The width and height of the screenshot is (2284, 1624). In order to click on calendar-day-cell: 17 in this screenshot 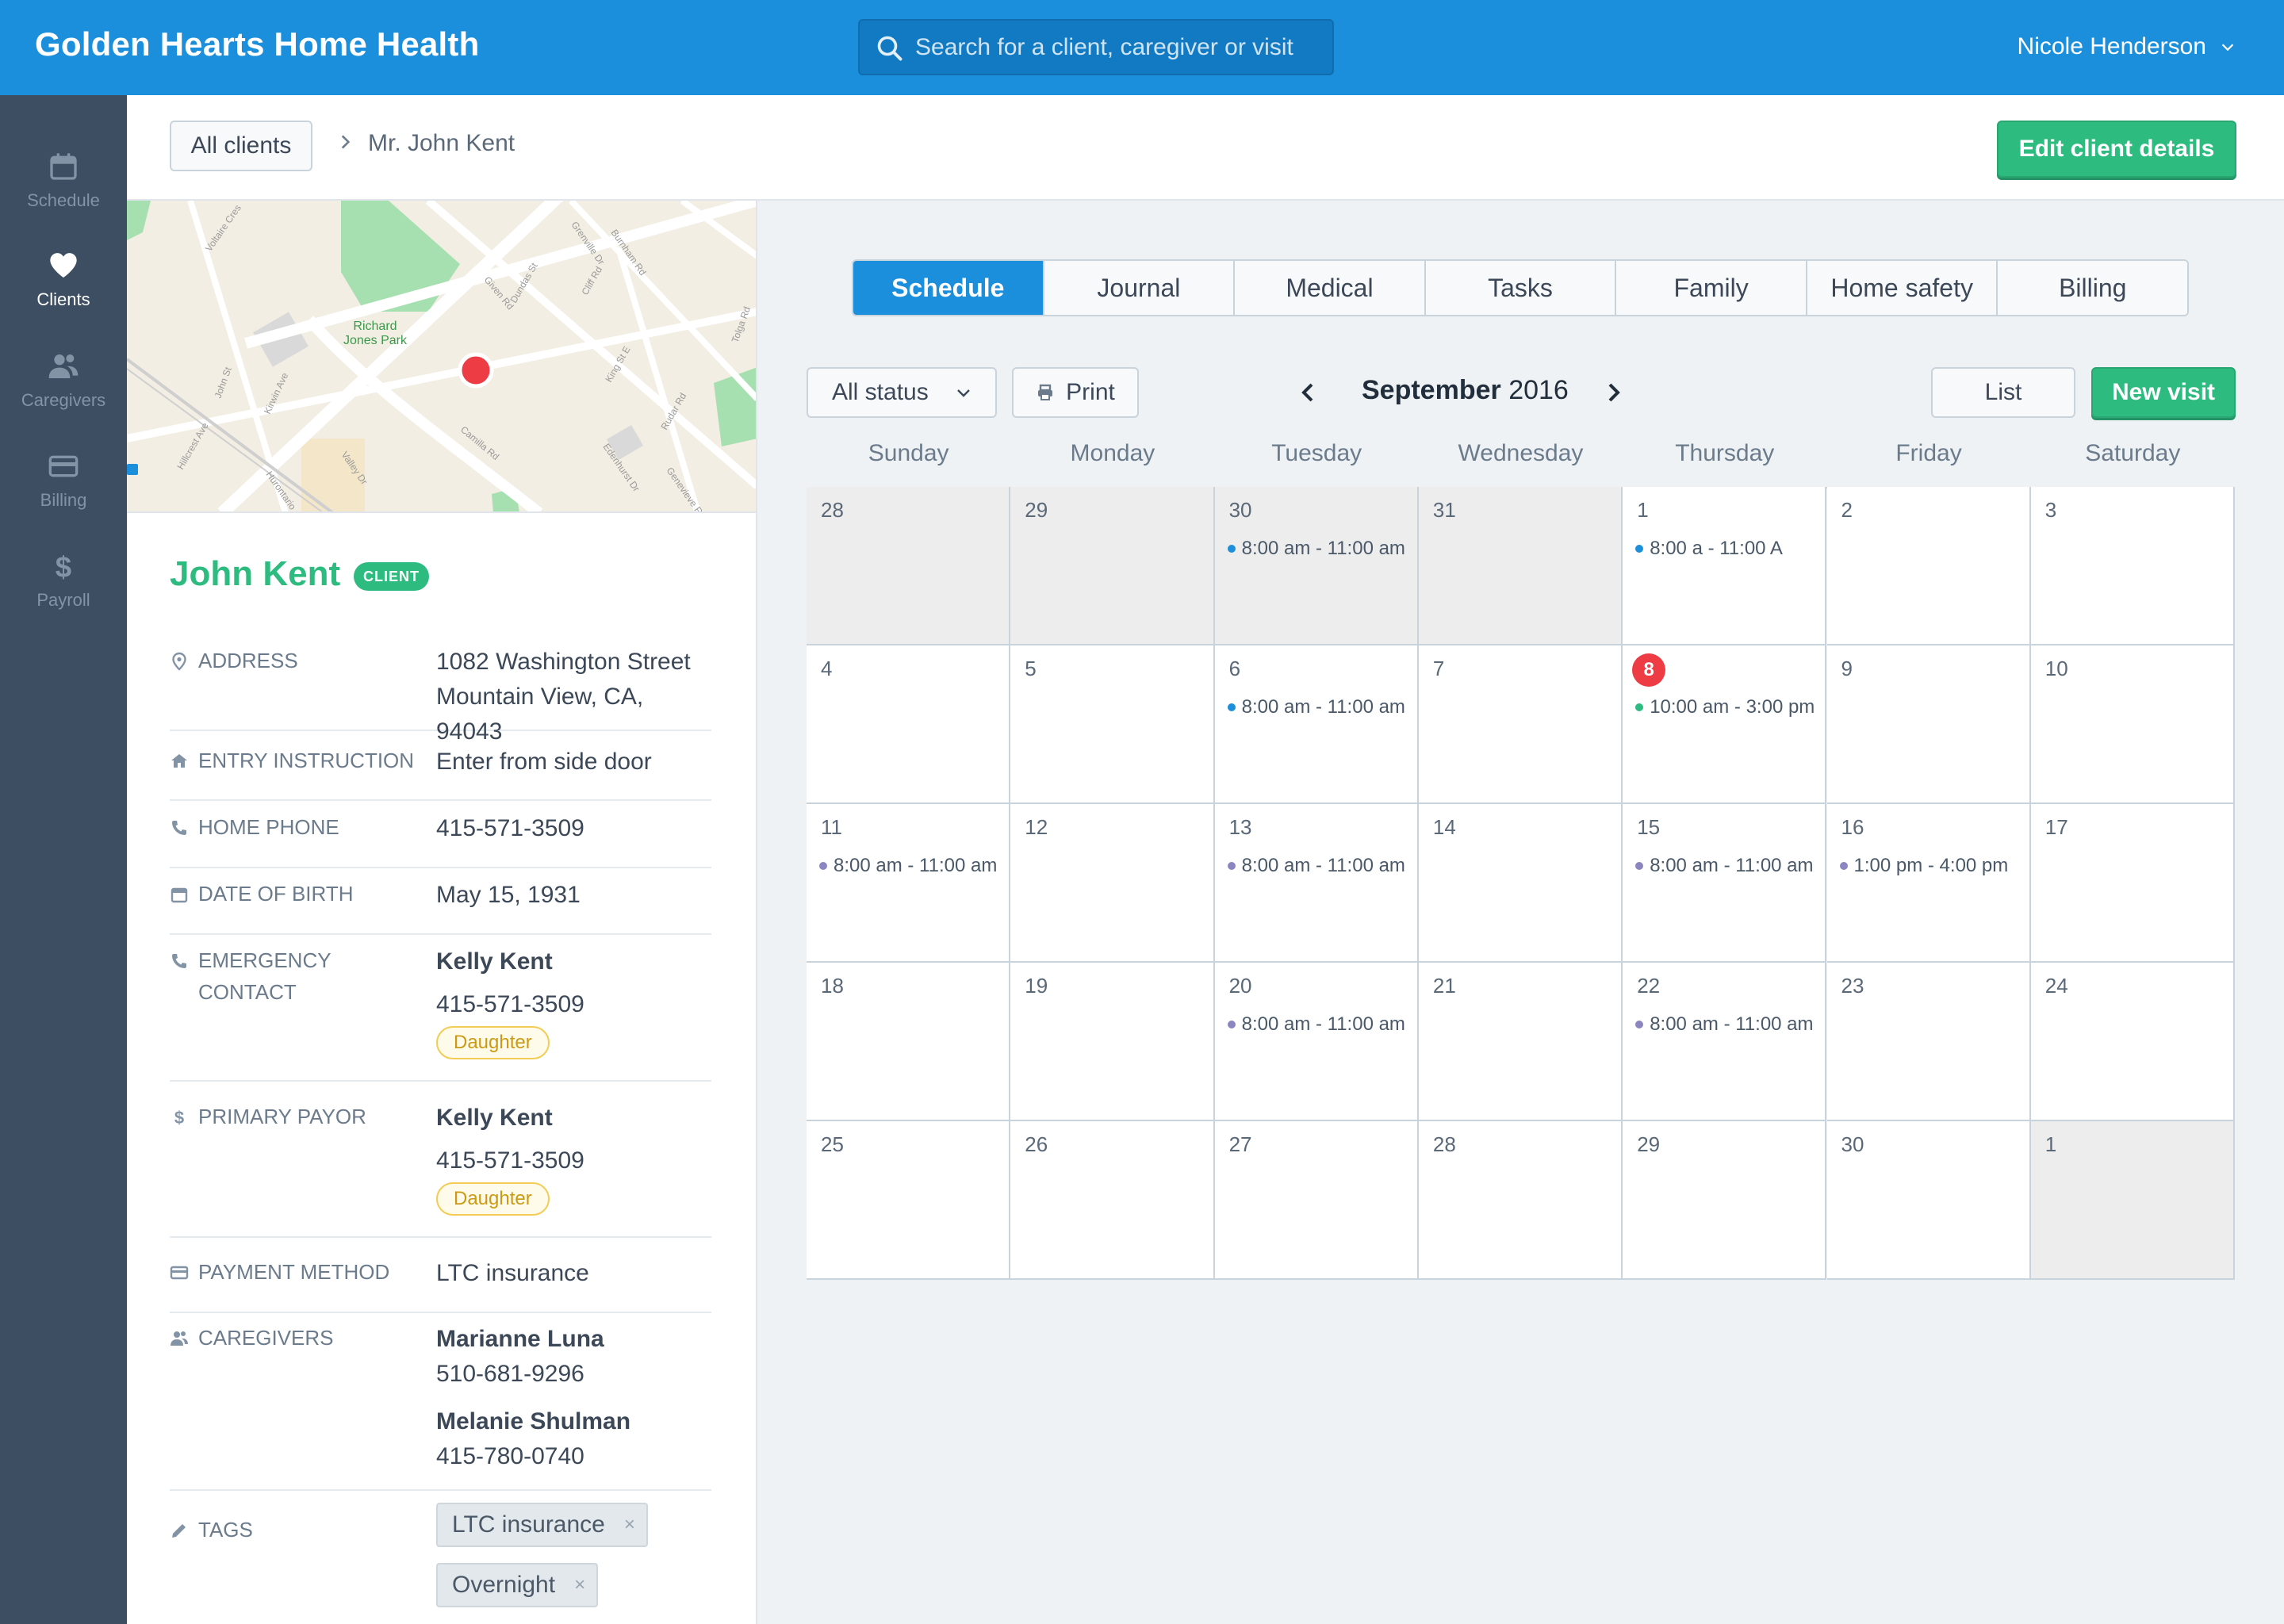, I will do `click(2133, 884)`.